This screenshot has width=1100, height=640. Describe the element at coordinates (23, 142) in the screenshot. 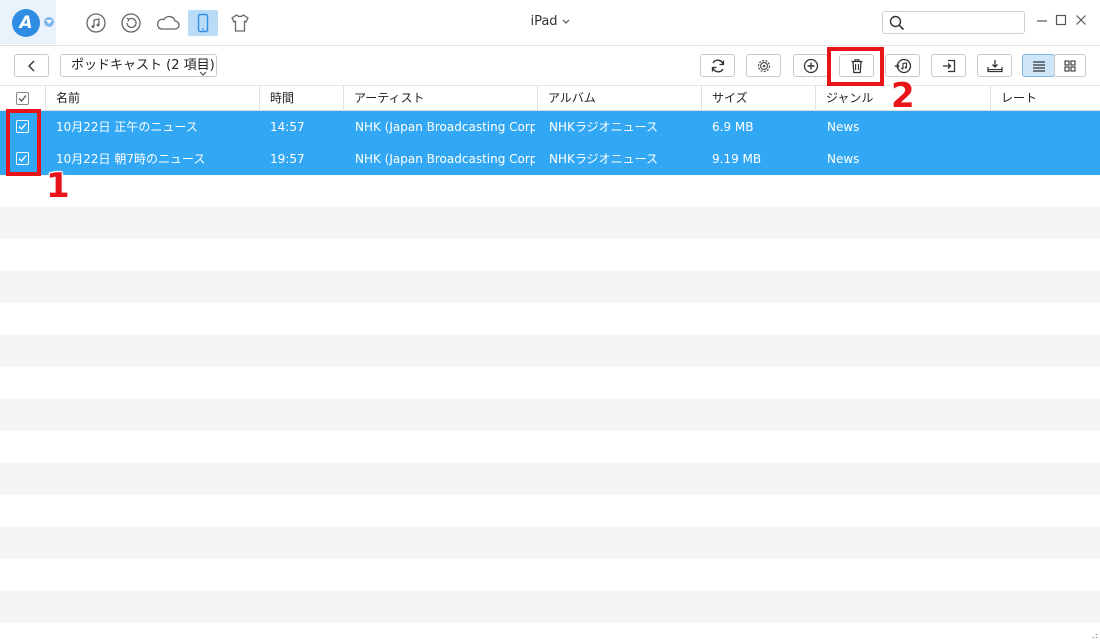

I see `step1-highlight` at that location.